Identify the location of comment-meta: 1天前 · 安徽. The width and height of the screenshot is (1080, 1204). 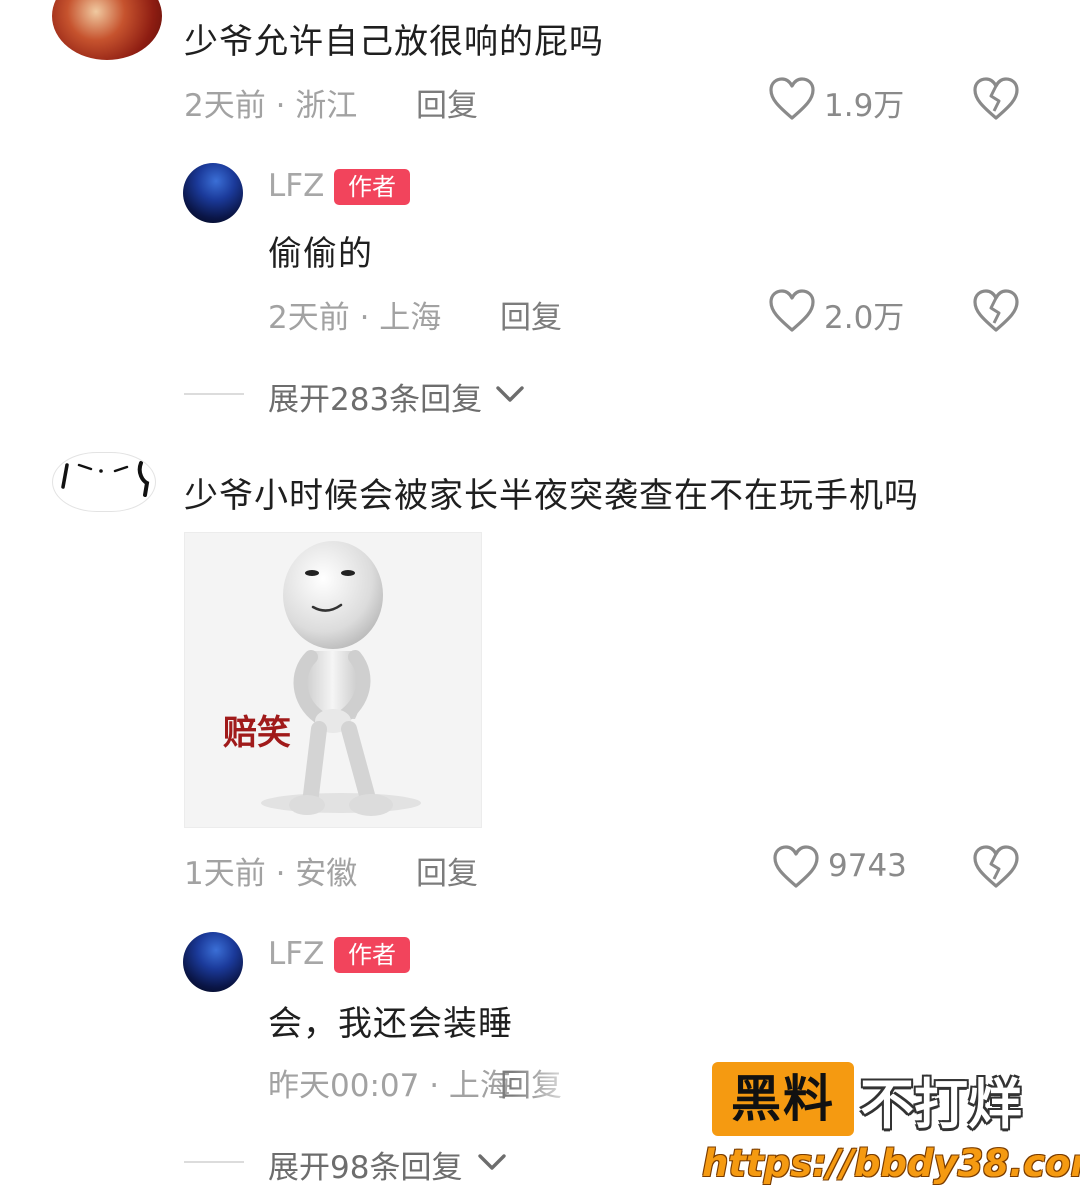
(271, 874).